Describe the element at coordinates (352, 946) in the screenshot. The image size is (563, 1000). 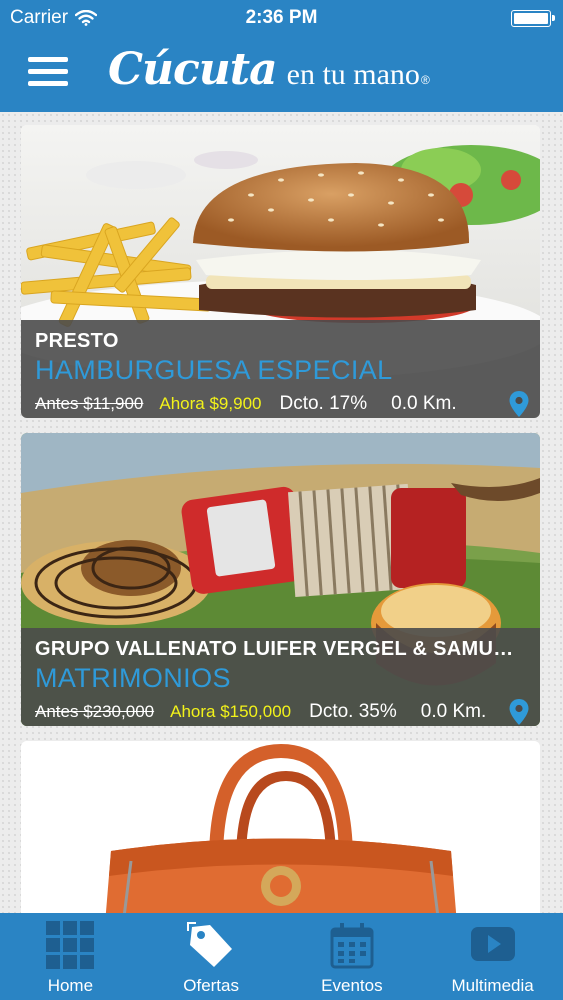
I see `calendar-icon` at that location.